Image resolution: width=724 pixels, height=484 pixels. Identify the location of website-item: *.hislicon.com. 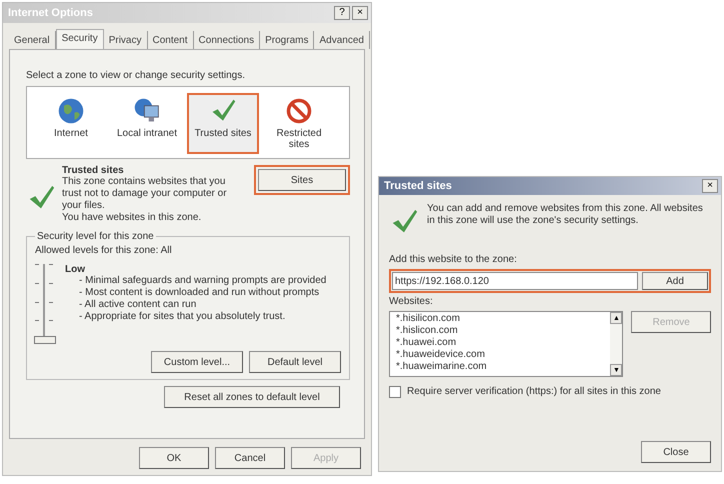
(500, 331).